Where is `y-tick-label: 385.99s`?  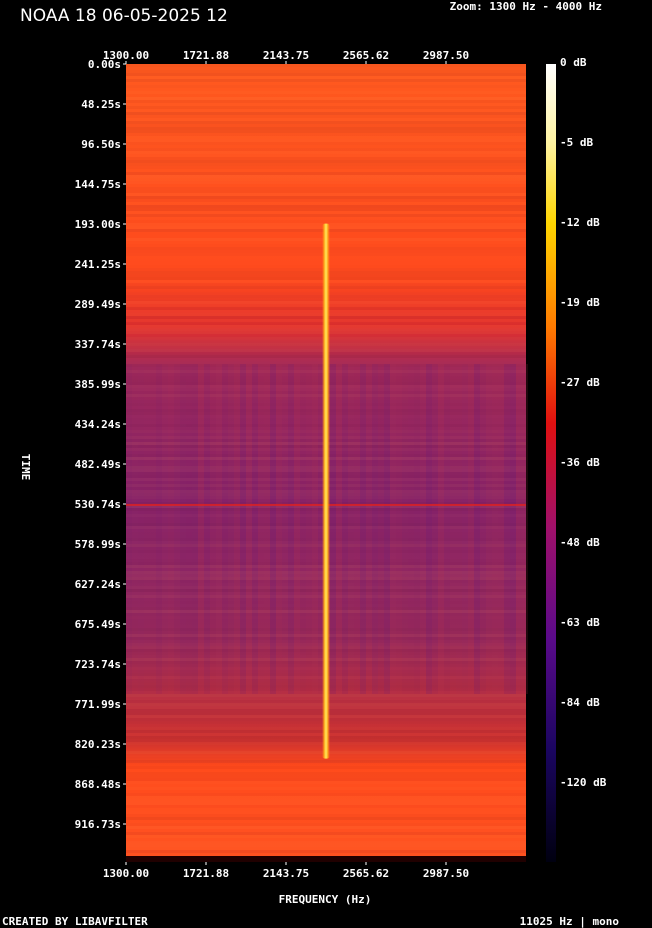 y-tick-label: 385.99s is located at coordinates (98, 384).